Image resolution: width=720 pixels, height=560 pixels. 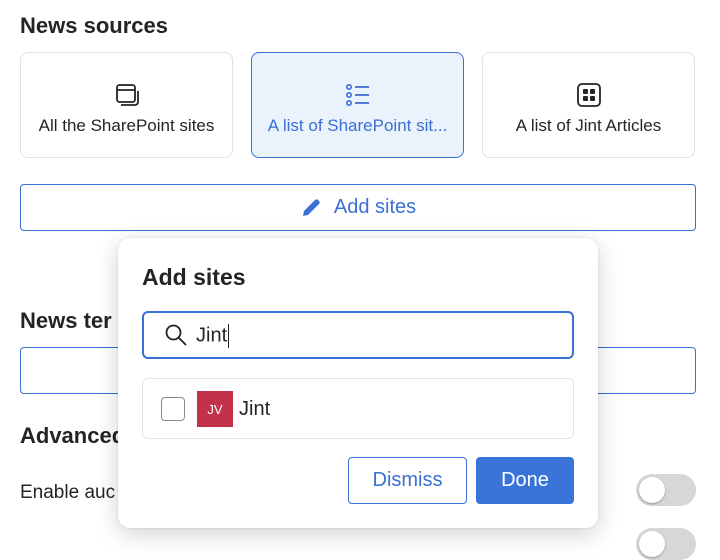 What do you see at coordinates (213, 336) in the screenshot?
I see `search-value: Jint` at bounding box center [213, 336].